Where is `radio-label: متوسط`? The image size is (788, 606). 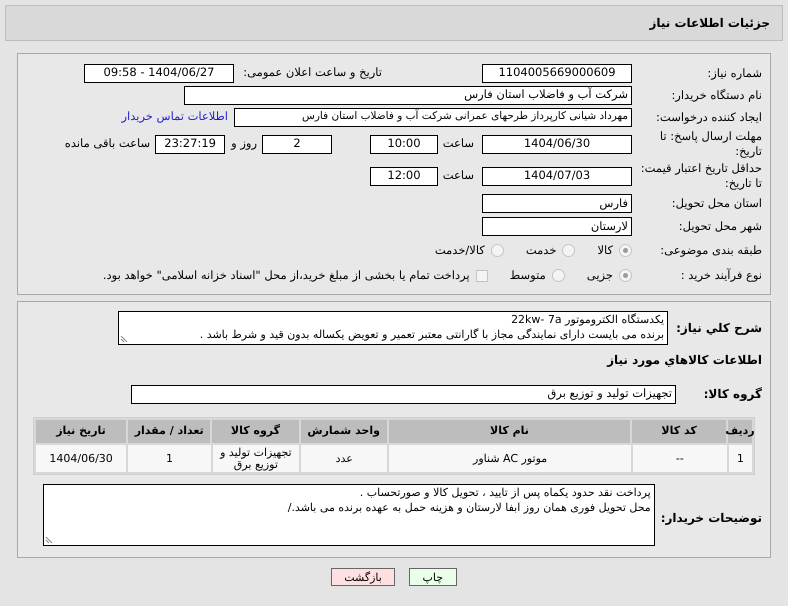
radio-label: متوسط is located at coordinates (528, 275).